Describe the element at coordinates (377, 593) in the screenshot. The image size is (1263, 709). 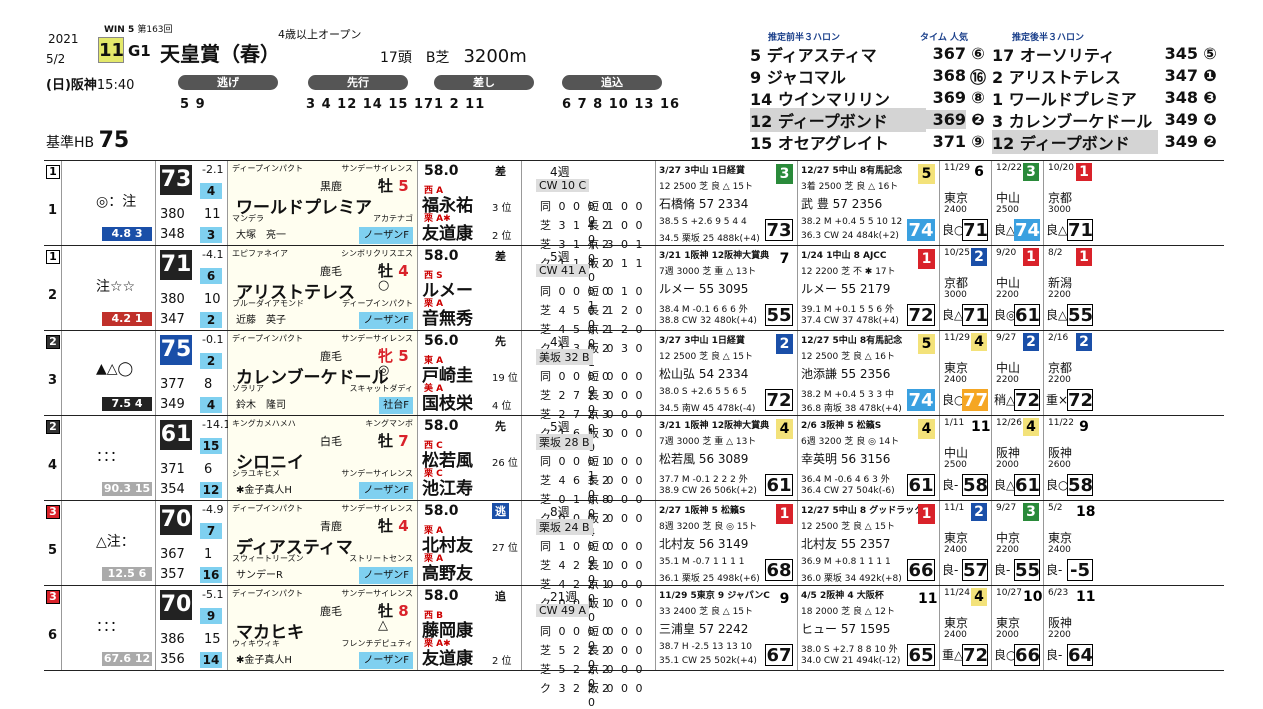
I see `bms-name: サンデーサイレンス` at that location.